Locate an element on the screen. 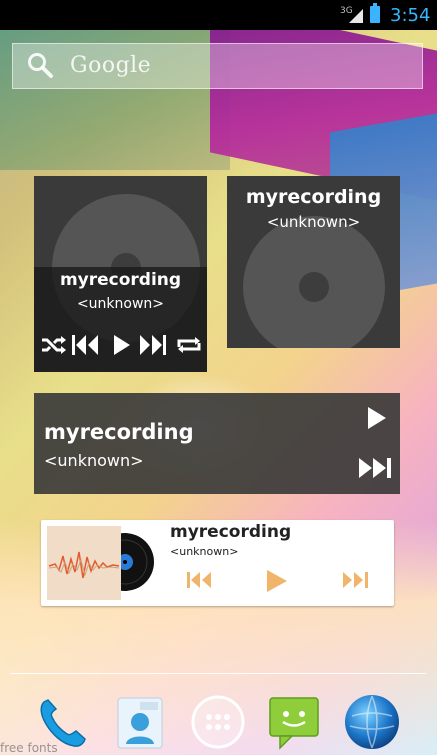 The width and height of the screenshot is (437, 755). google-search-bar: Google is located at coordinates (217, 66).